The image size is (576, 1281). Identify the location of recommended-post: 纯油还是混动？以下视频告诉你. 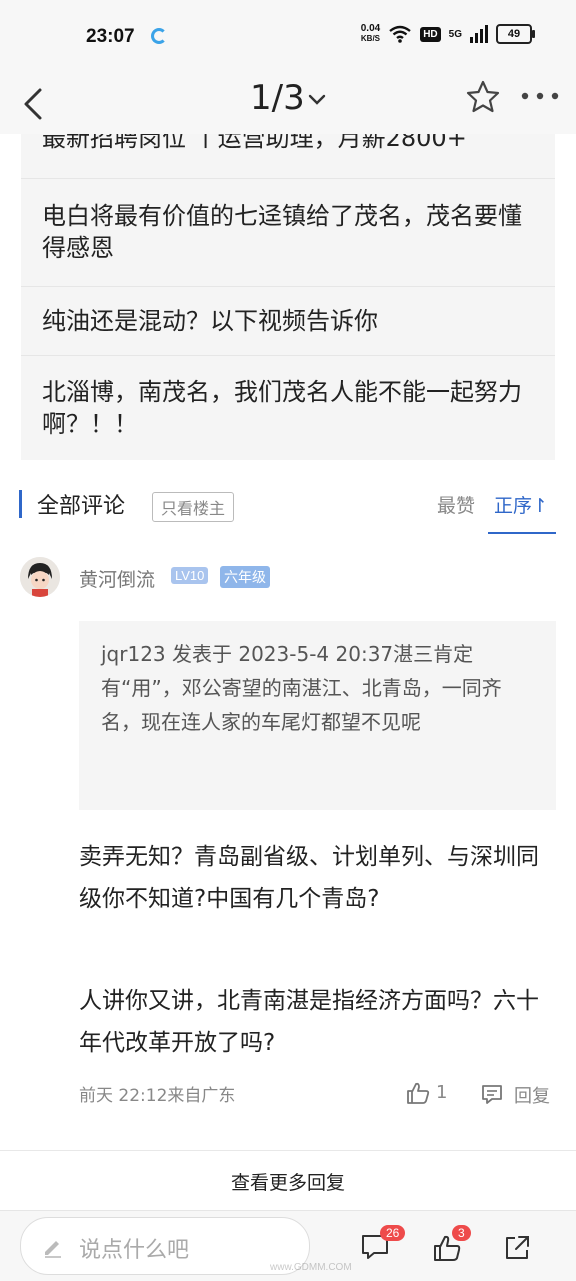
(282, 321).